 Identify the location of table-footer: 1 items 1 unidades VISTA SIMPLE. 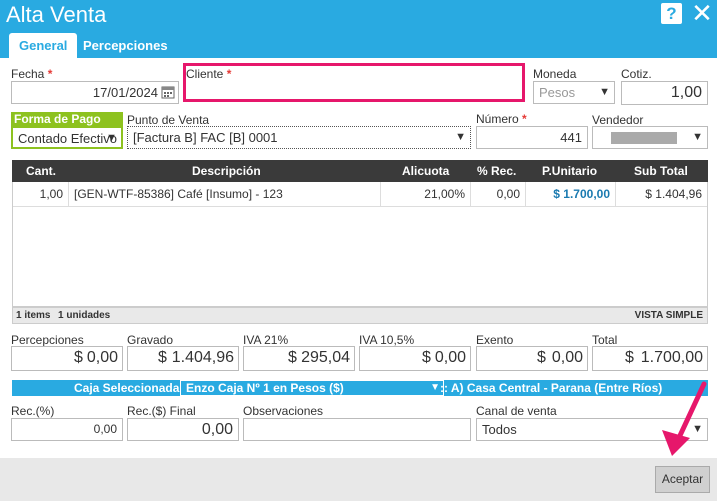
(360, 315).